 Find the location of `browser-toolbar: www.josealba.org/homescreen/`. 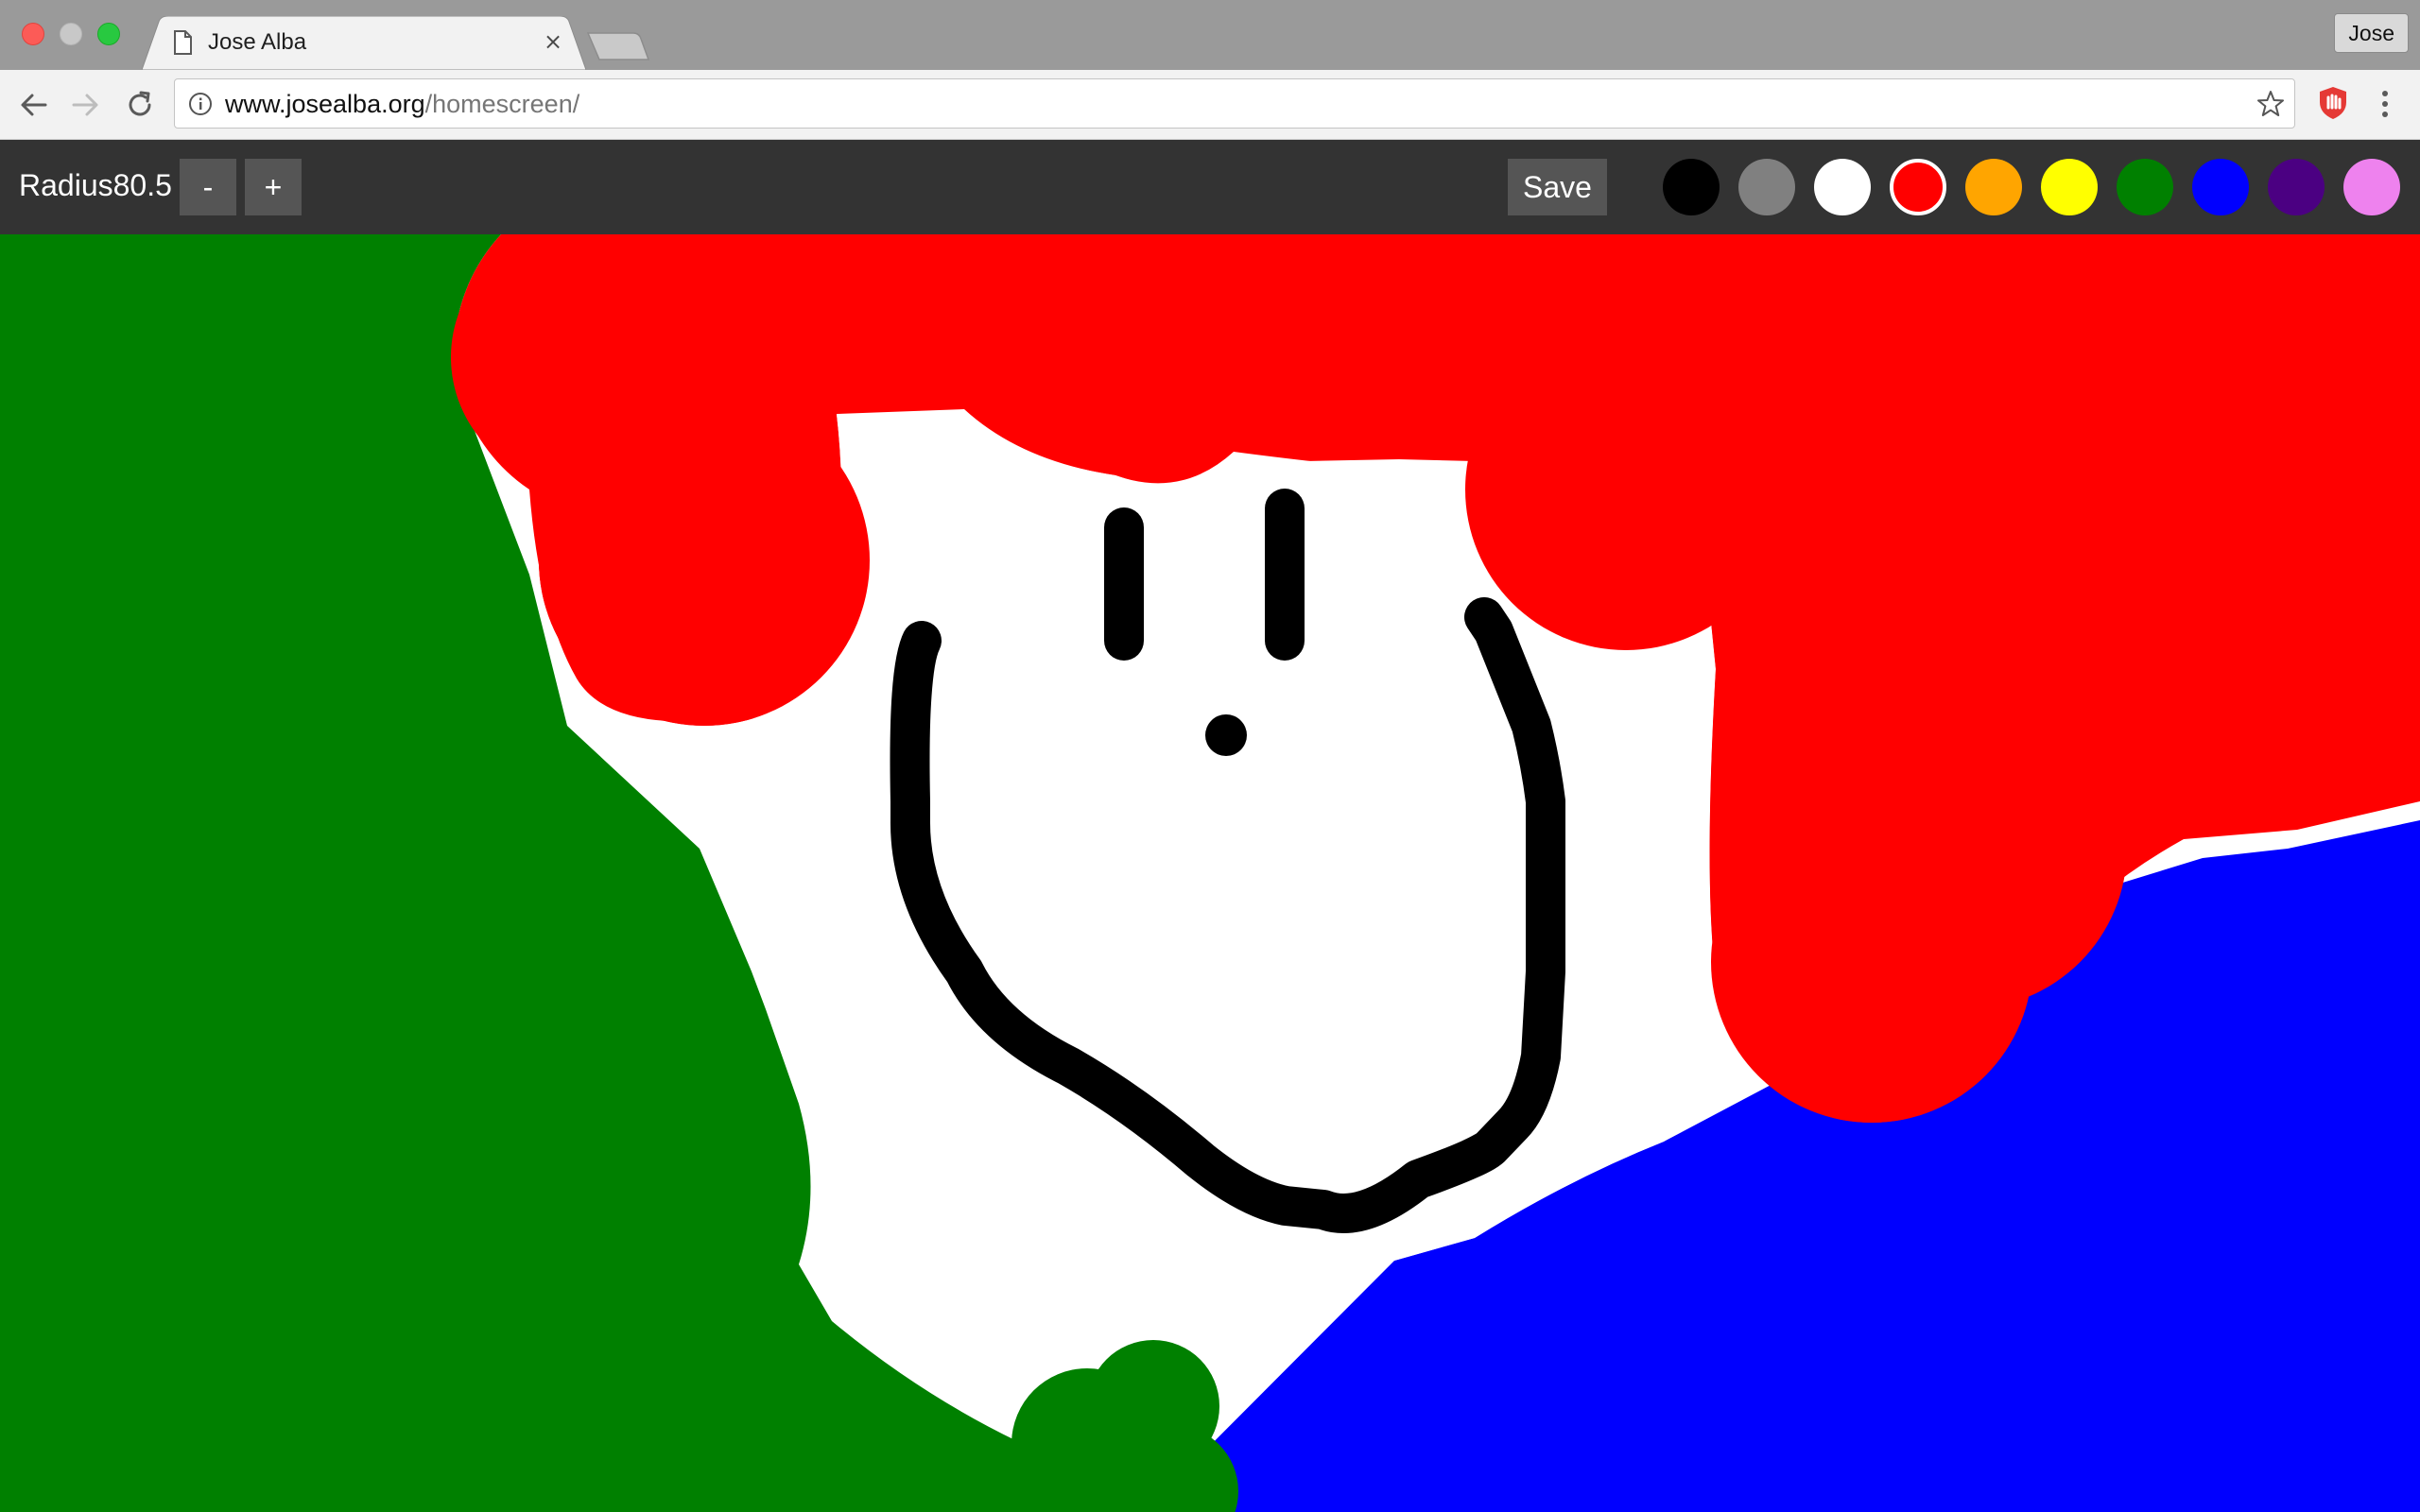

browser-toolbar: www.josealba.org/homescreen/ is located at coordinates (1210, 105).